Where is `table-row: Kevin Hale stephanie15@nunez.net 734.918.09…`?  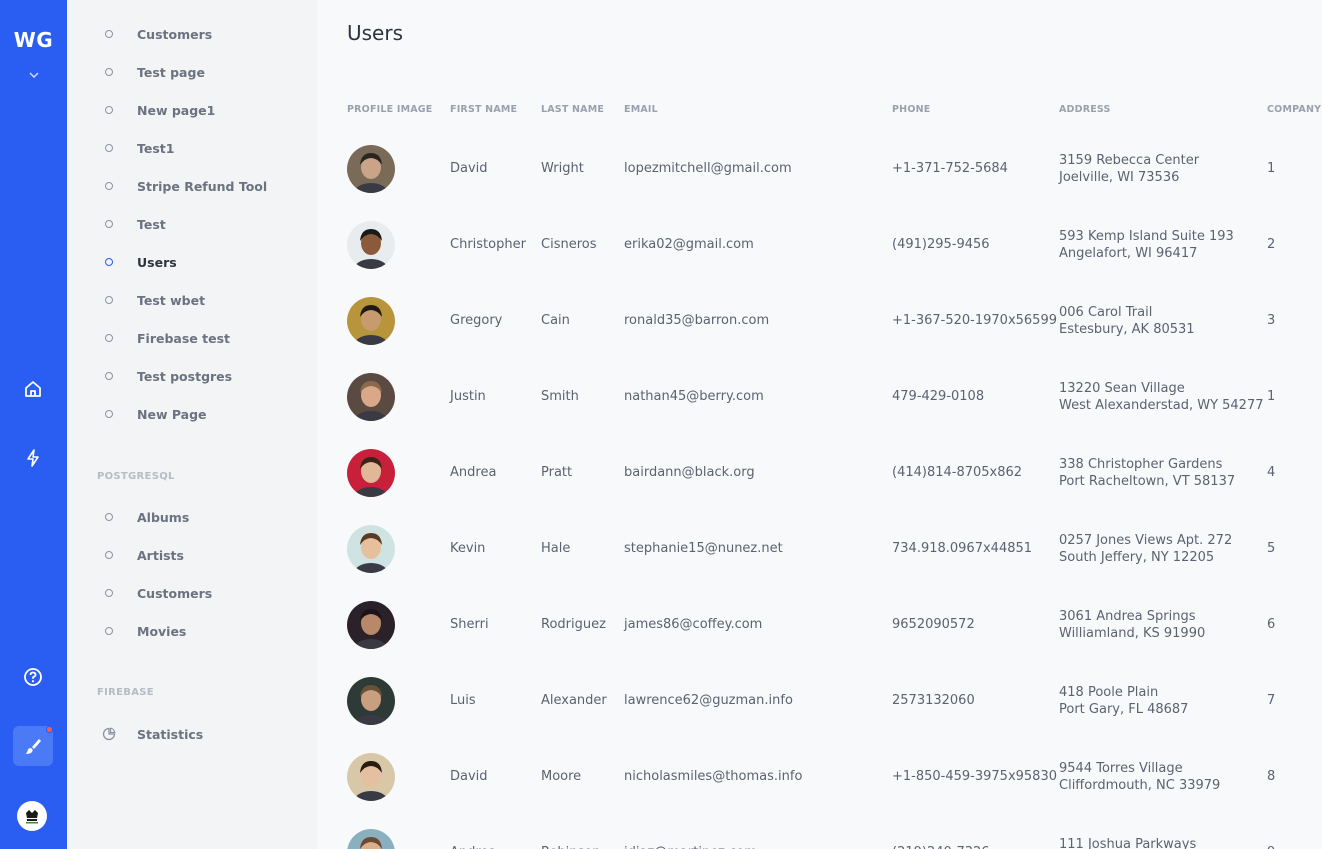
table-row: Kevin Hale stephanie15@nunez.net 734.918.09… is located at coordinates (819, 549).